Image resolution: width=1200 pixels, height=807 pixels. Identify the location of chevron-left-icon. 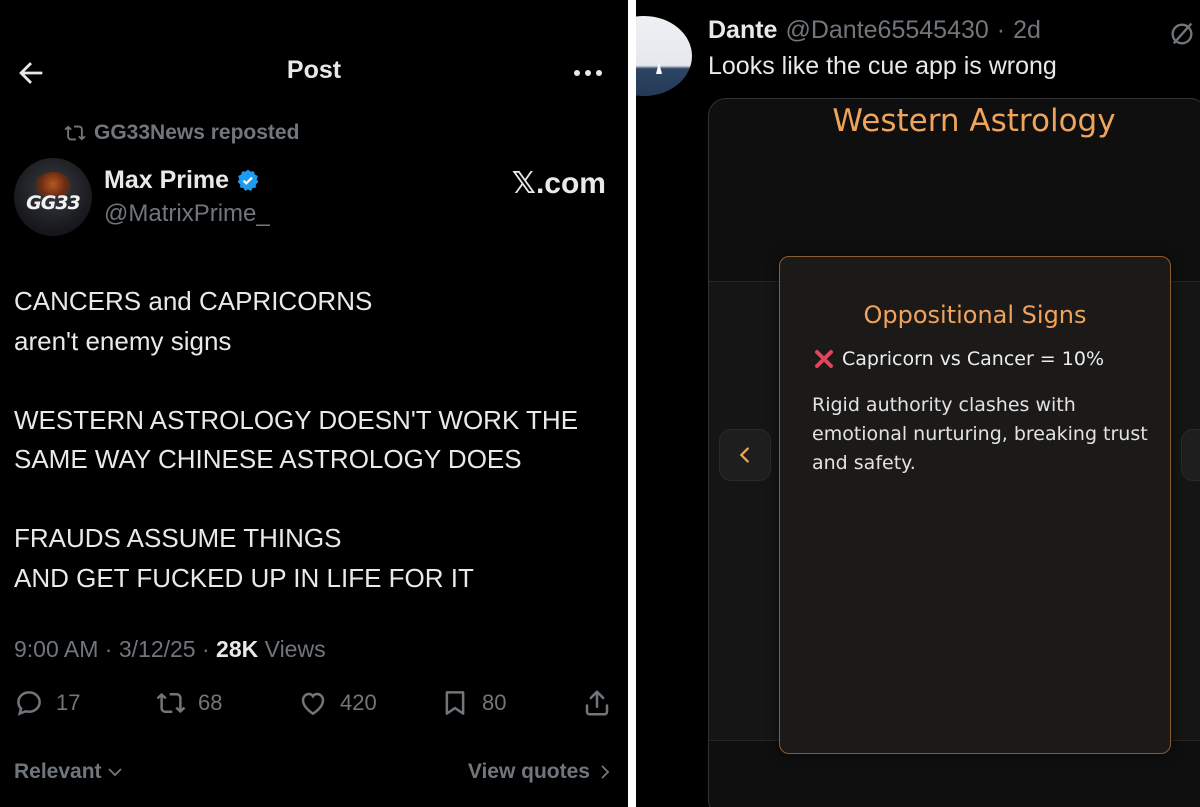
(744, 455).